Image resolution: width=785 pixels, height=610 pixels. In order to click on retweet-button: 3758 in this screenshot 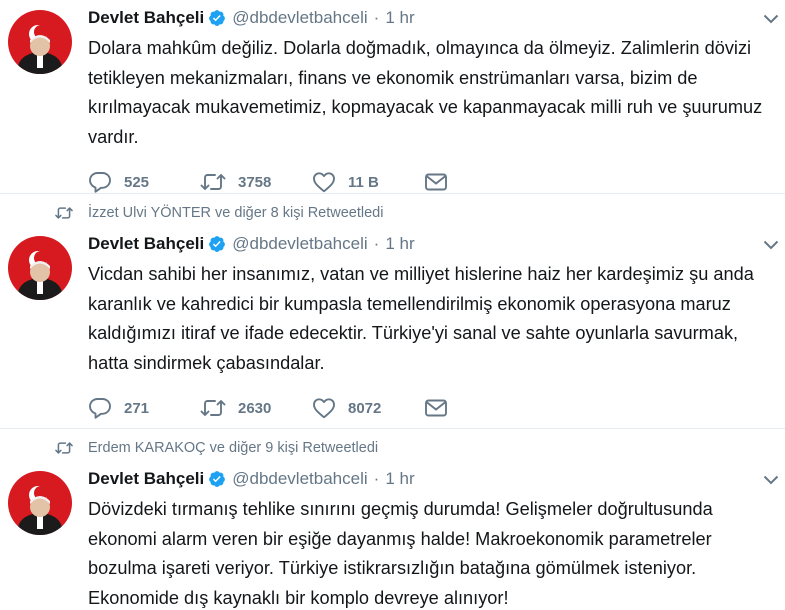, I will do `click(256, 182)`.